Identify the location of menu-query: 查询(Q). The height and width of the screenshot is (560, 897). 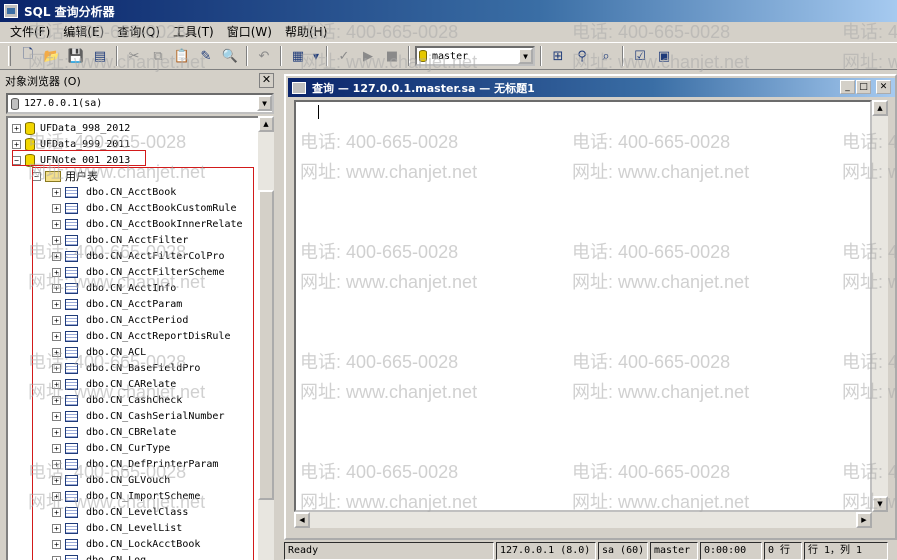
(141, 32).